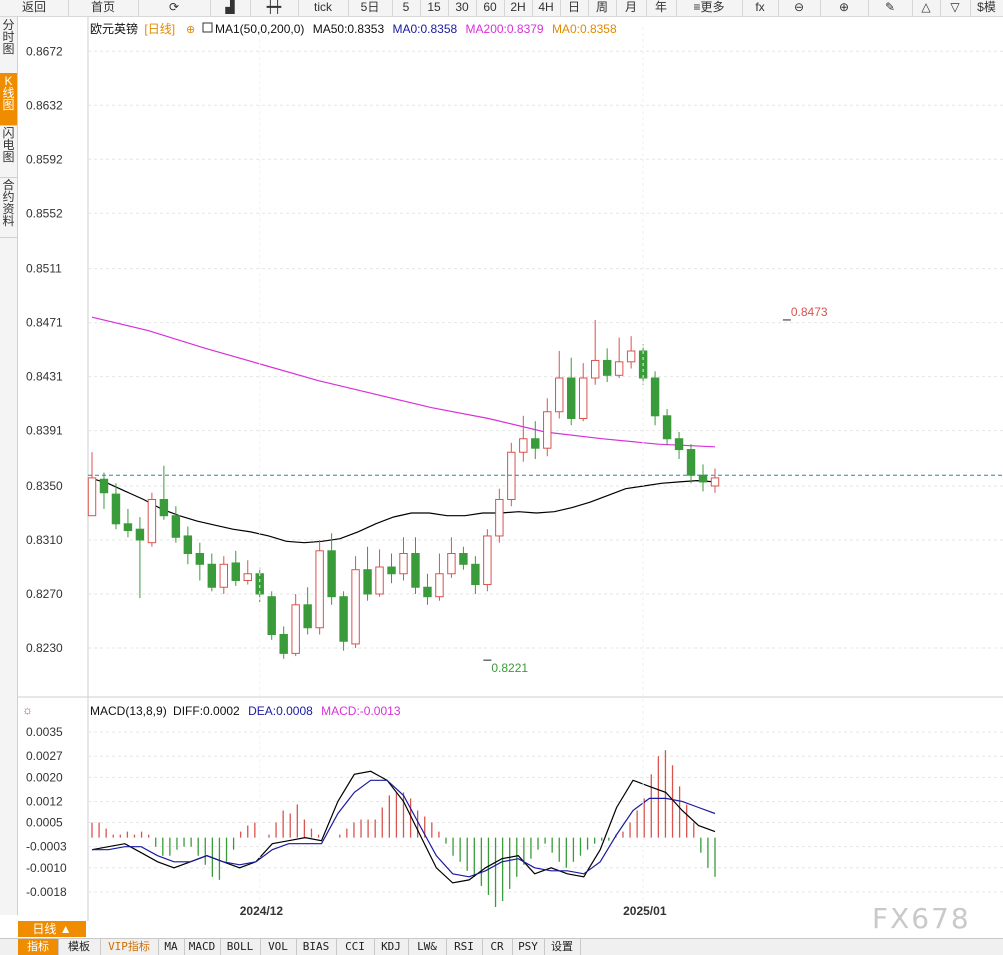 The width and height of the screenshot is (1003, 955). What do you see at coordinates (44, 732) in the screenshot?
I see `macd-tick-label: 0.0035` at bounding box center [44, 732].